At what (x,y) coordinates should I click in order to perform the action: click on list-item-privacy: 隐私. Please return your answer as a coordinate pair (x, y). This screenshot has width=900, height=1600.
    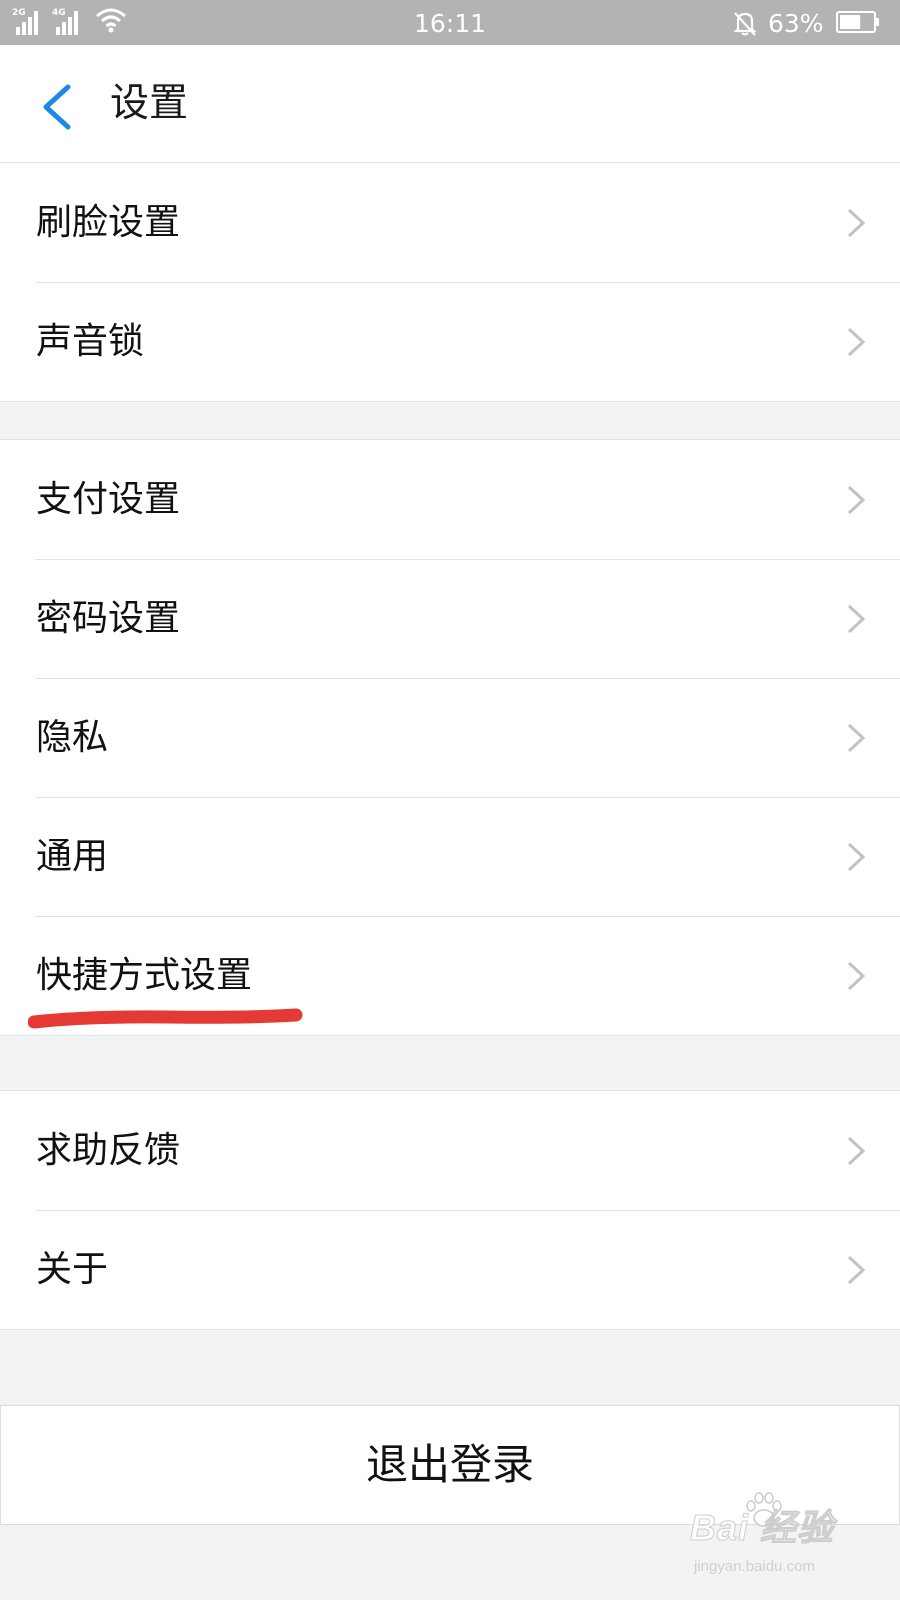
    Looking at the image, I should click on (450, 737).